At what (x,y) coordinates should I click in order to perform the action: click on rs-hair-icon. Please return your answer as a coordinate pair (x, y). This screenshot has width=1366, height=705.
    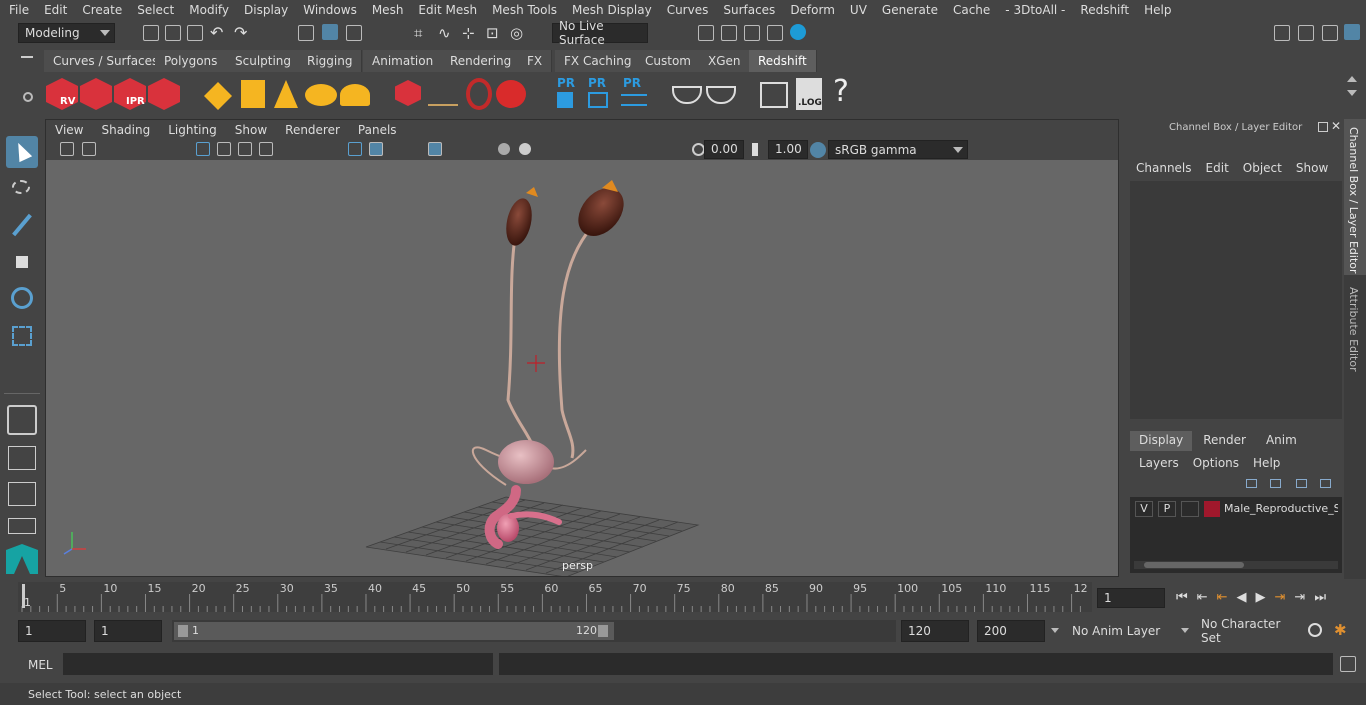
    Looking at the image, I should click on (443, 96).